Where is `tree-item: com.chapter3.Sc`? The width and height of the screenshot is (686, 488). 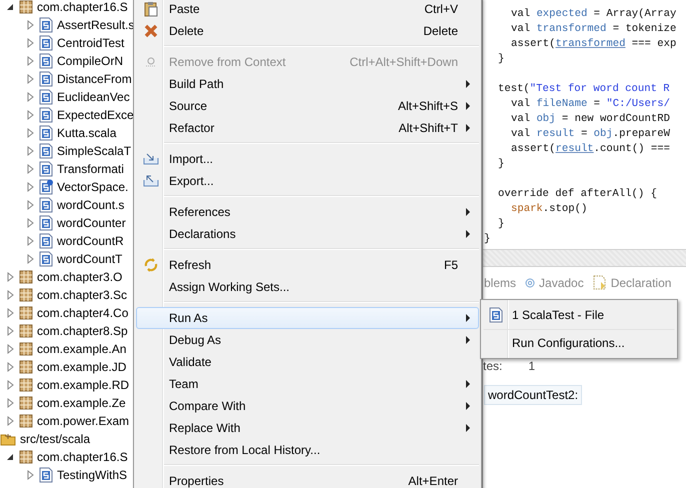
tree-item: com.chapter3.Sc is located at coordinates (82, 295).